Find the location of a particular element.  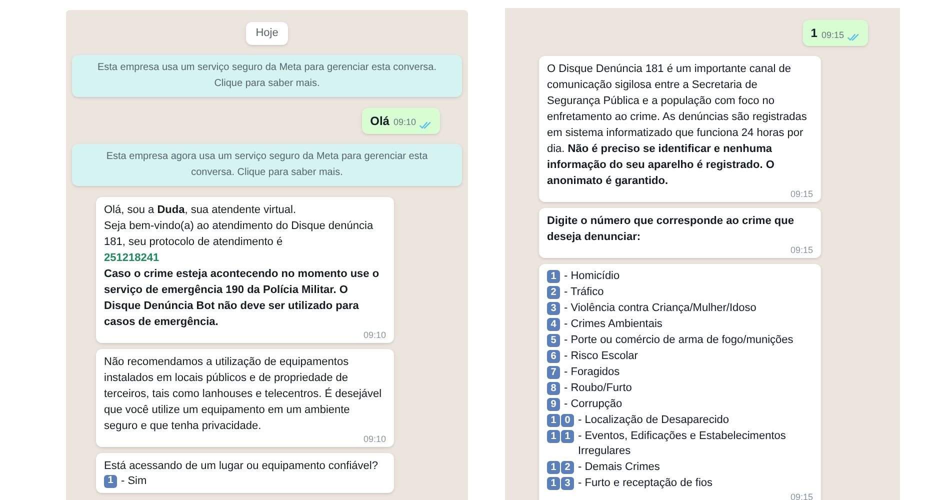

option-label: - Tráfico is located at coordinates (584, 292).